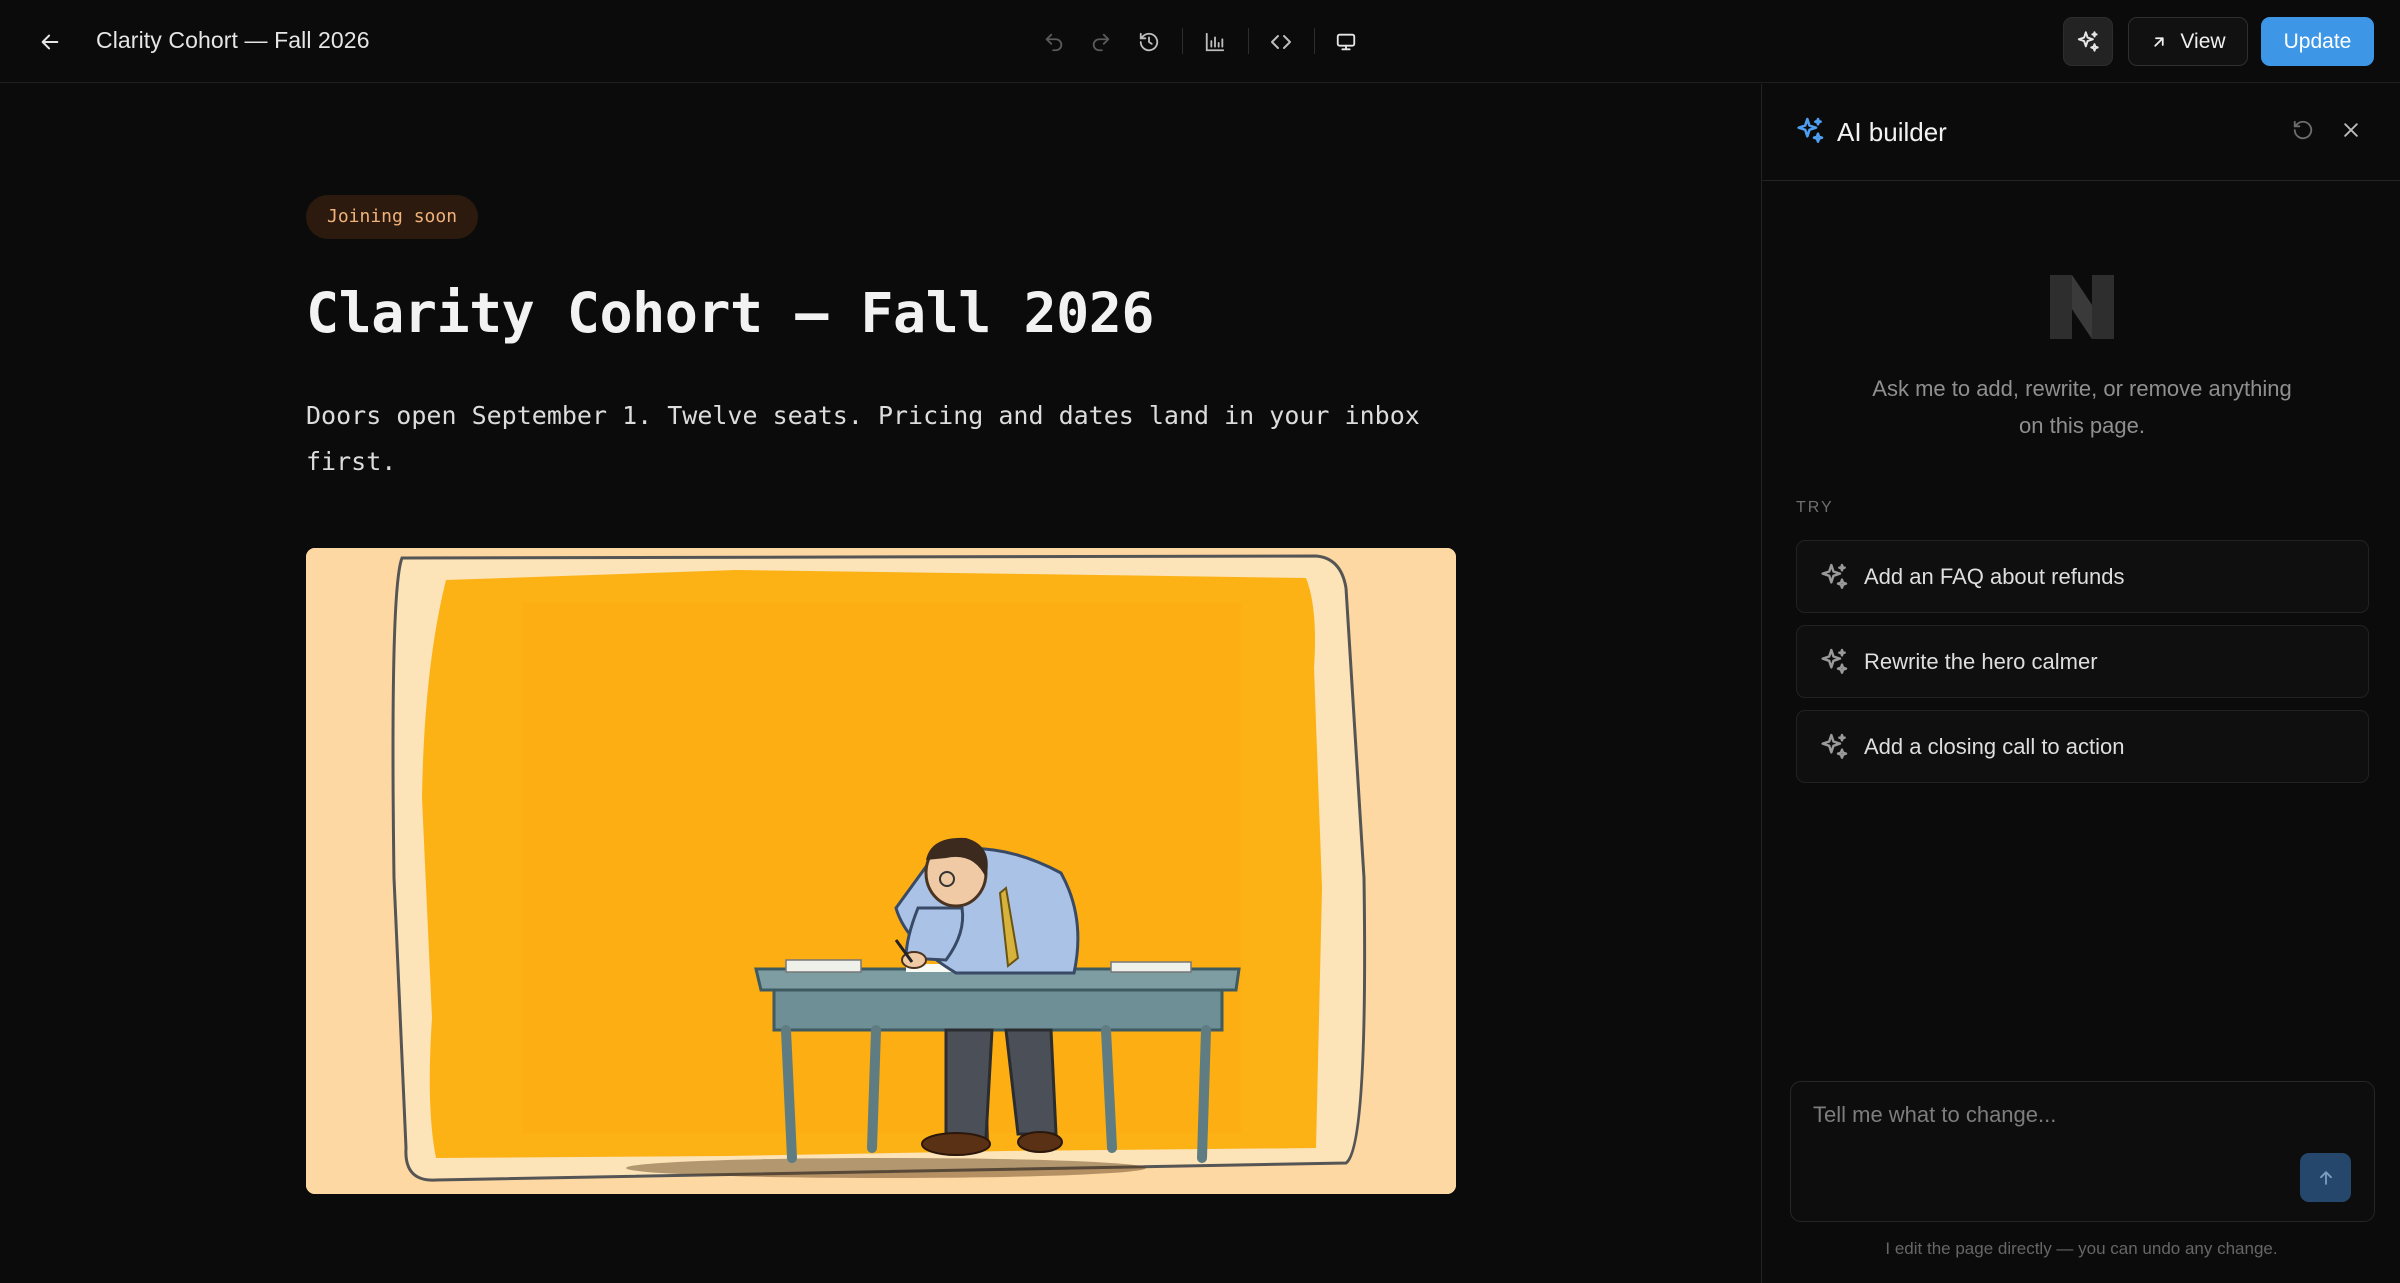 The height and width of the screenshot is (1283, 2400). I want to click on composer-input, so click(2063, 1115).